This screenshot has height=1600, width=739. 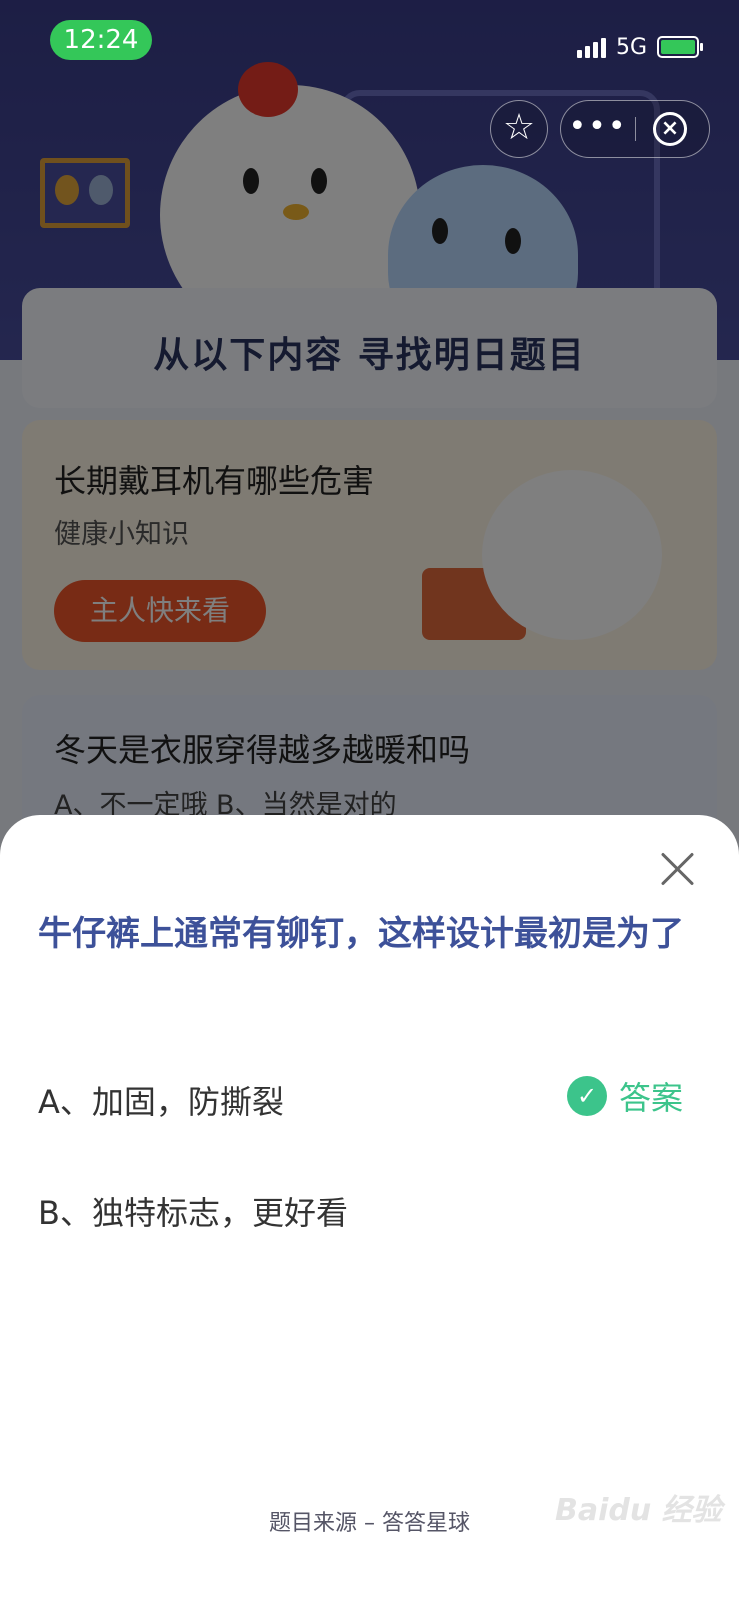 I want to click on battery-fill, so click(x=678, y=47).